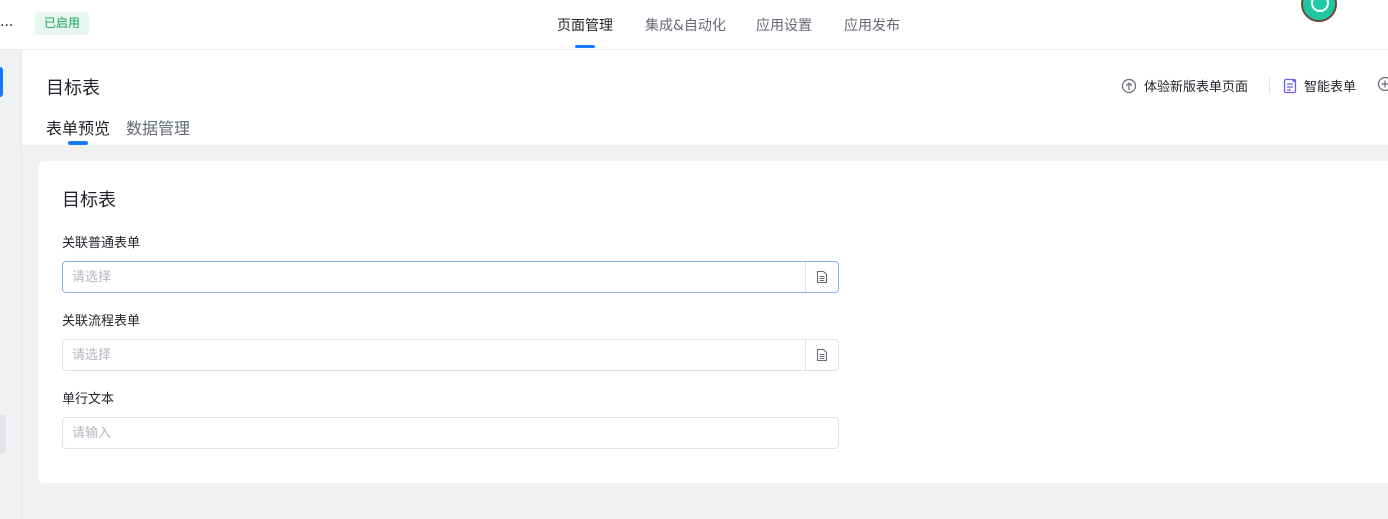  I want to click on linked-process-form-field, so click(450, 355).